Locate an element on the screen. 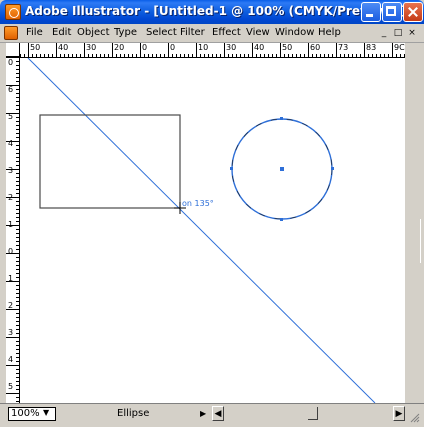 This screenshot has width=424, height=427. horizontal-ruler: 50 40 30 20 0 0 10 30 40 50 60 73 83 9C is located at coordinates (212, 50).